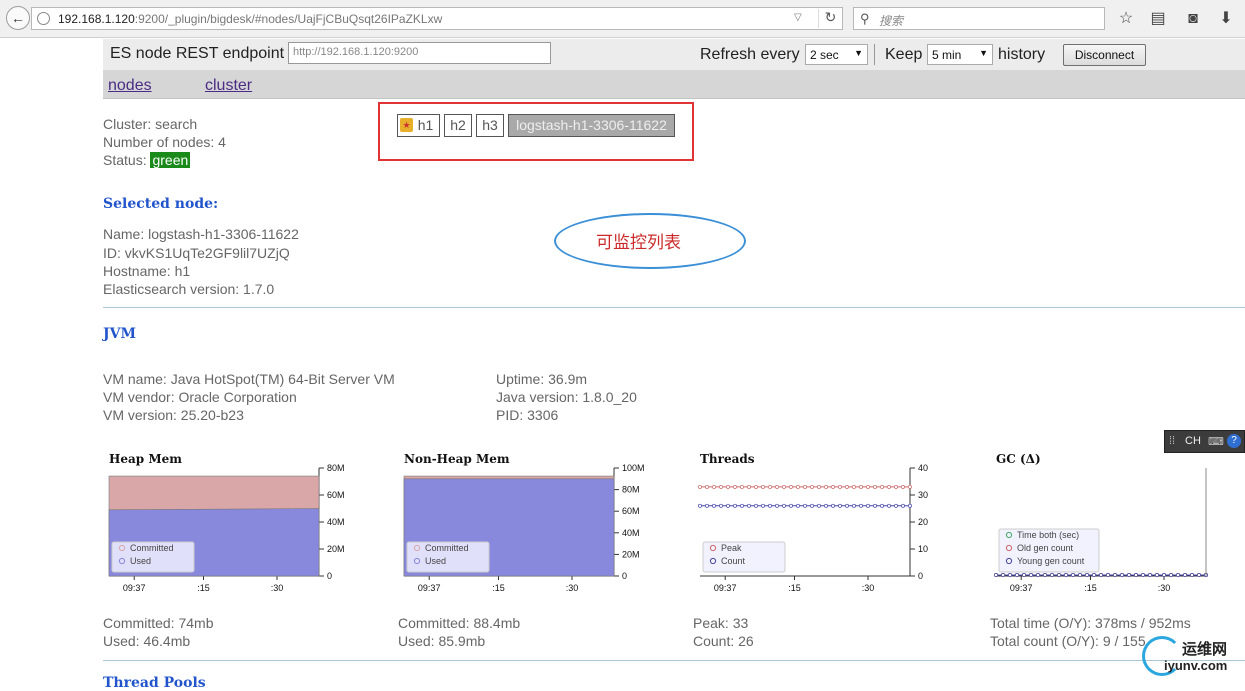 This screenshot has width=1245, height=691. Describe the element at coordinates (1090, 623) in the screenshot. I see `gc-total-time: Total time (O/Y): 378ms / 952ms` at that location.